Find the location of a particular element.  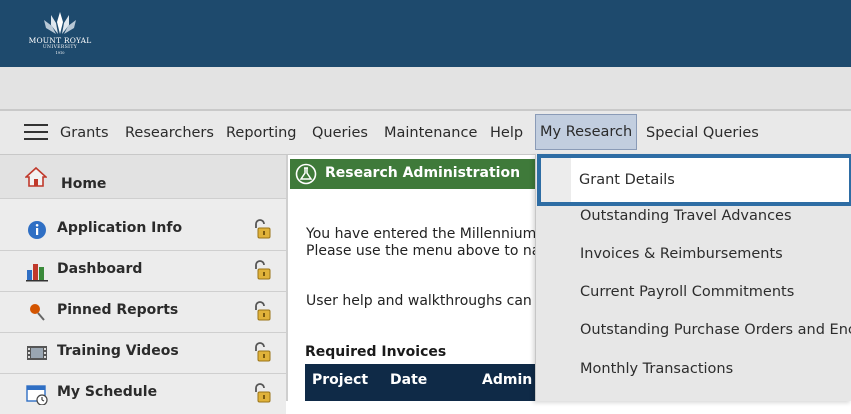

info-icon is located at coordinates (37, 230).